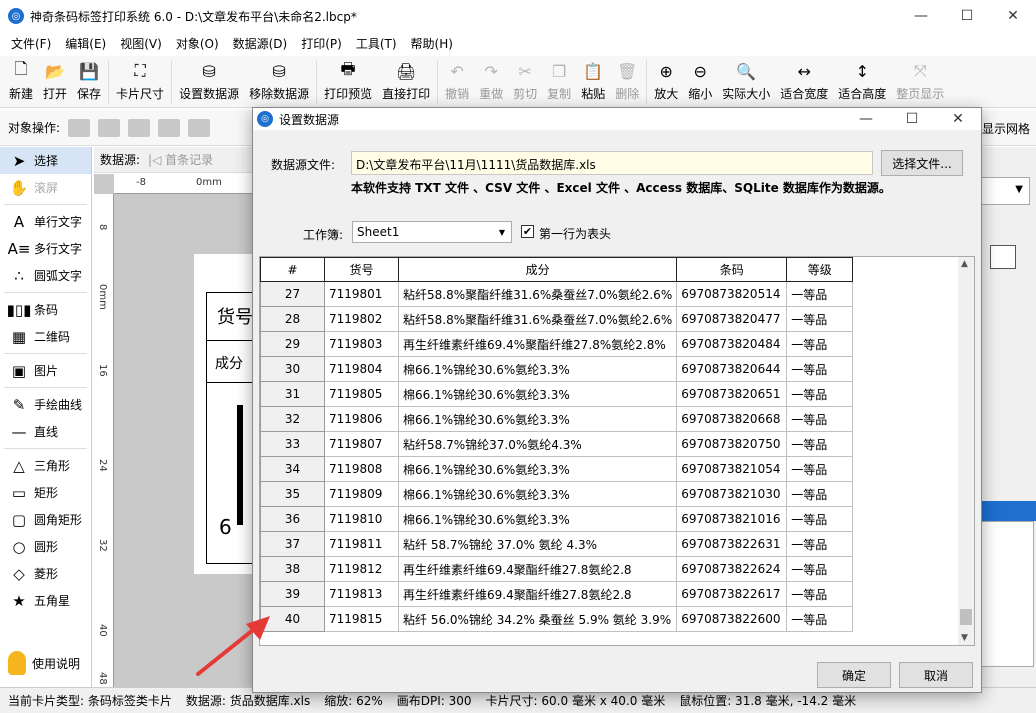 Image resolution: width=1036 pixels, height=713 pixels. What do you see at coordinates (361, 594) in the screenshot?
I see `table-cell: 7119813` at bounding box center [361, 594].